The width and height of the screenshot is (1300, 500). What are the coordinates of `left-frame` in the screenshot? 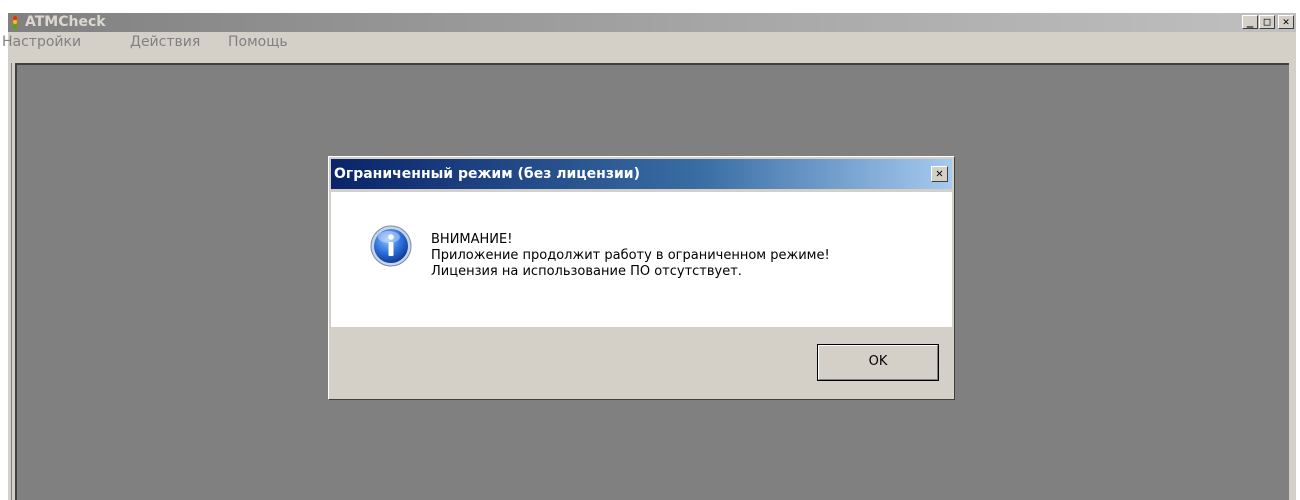 It's located at (11, 281).